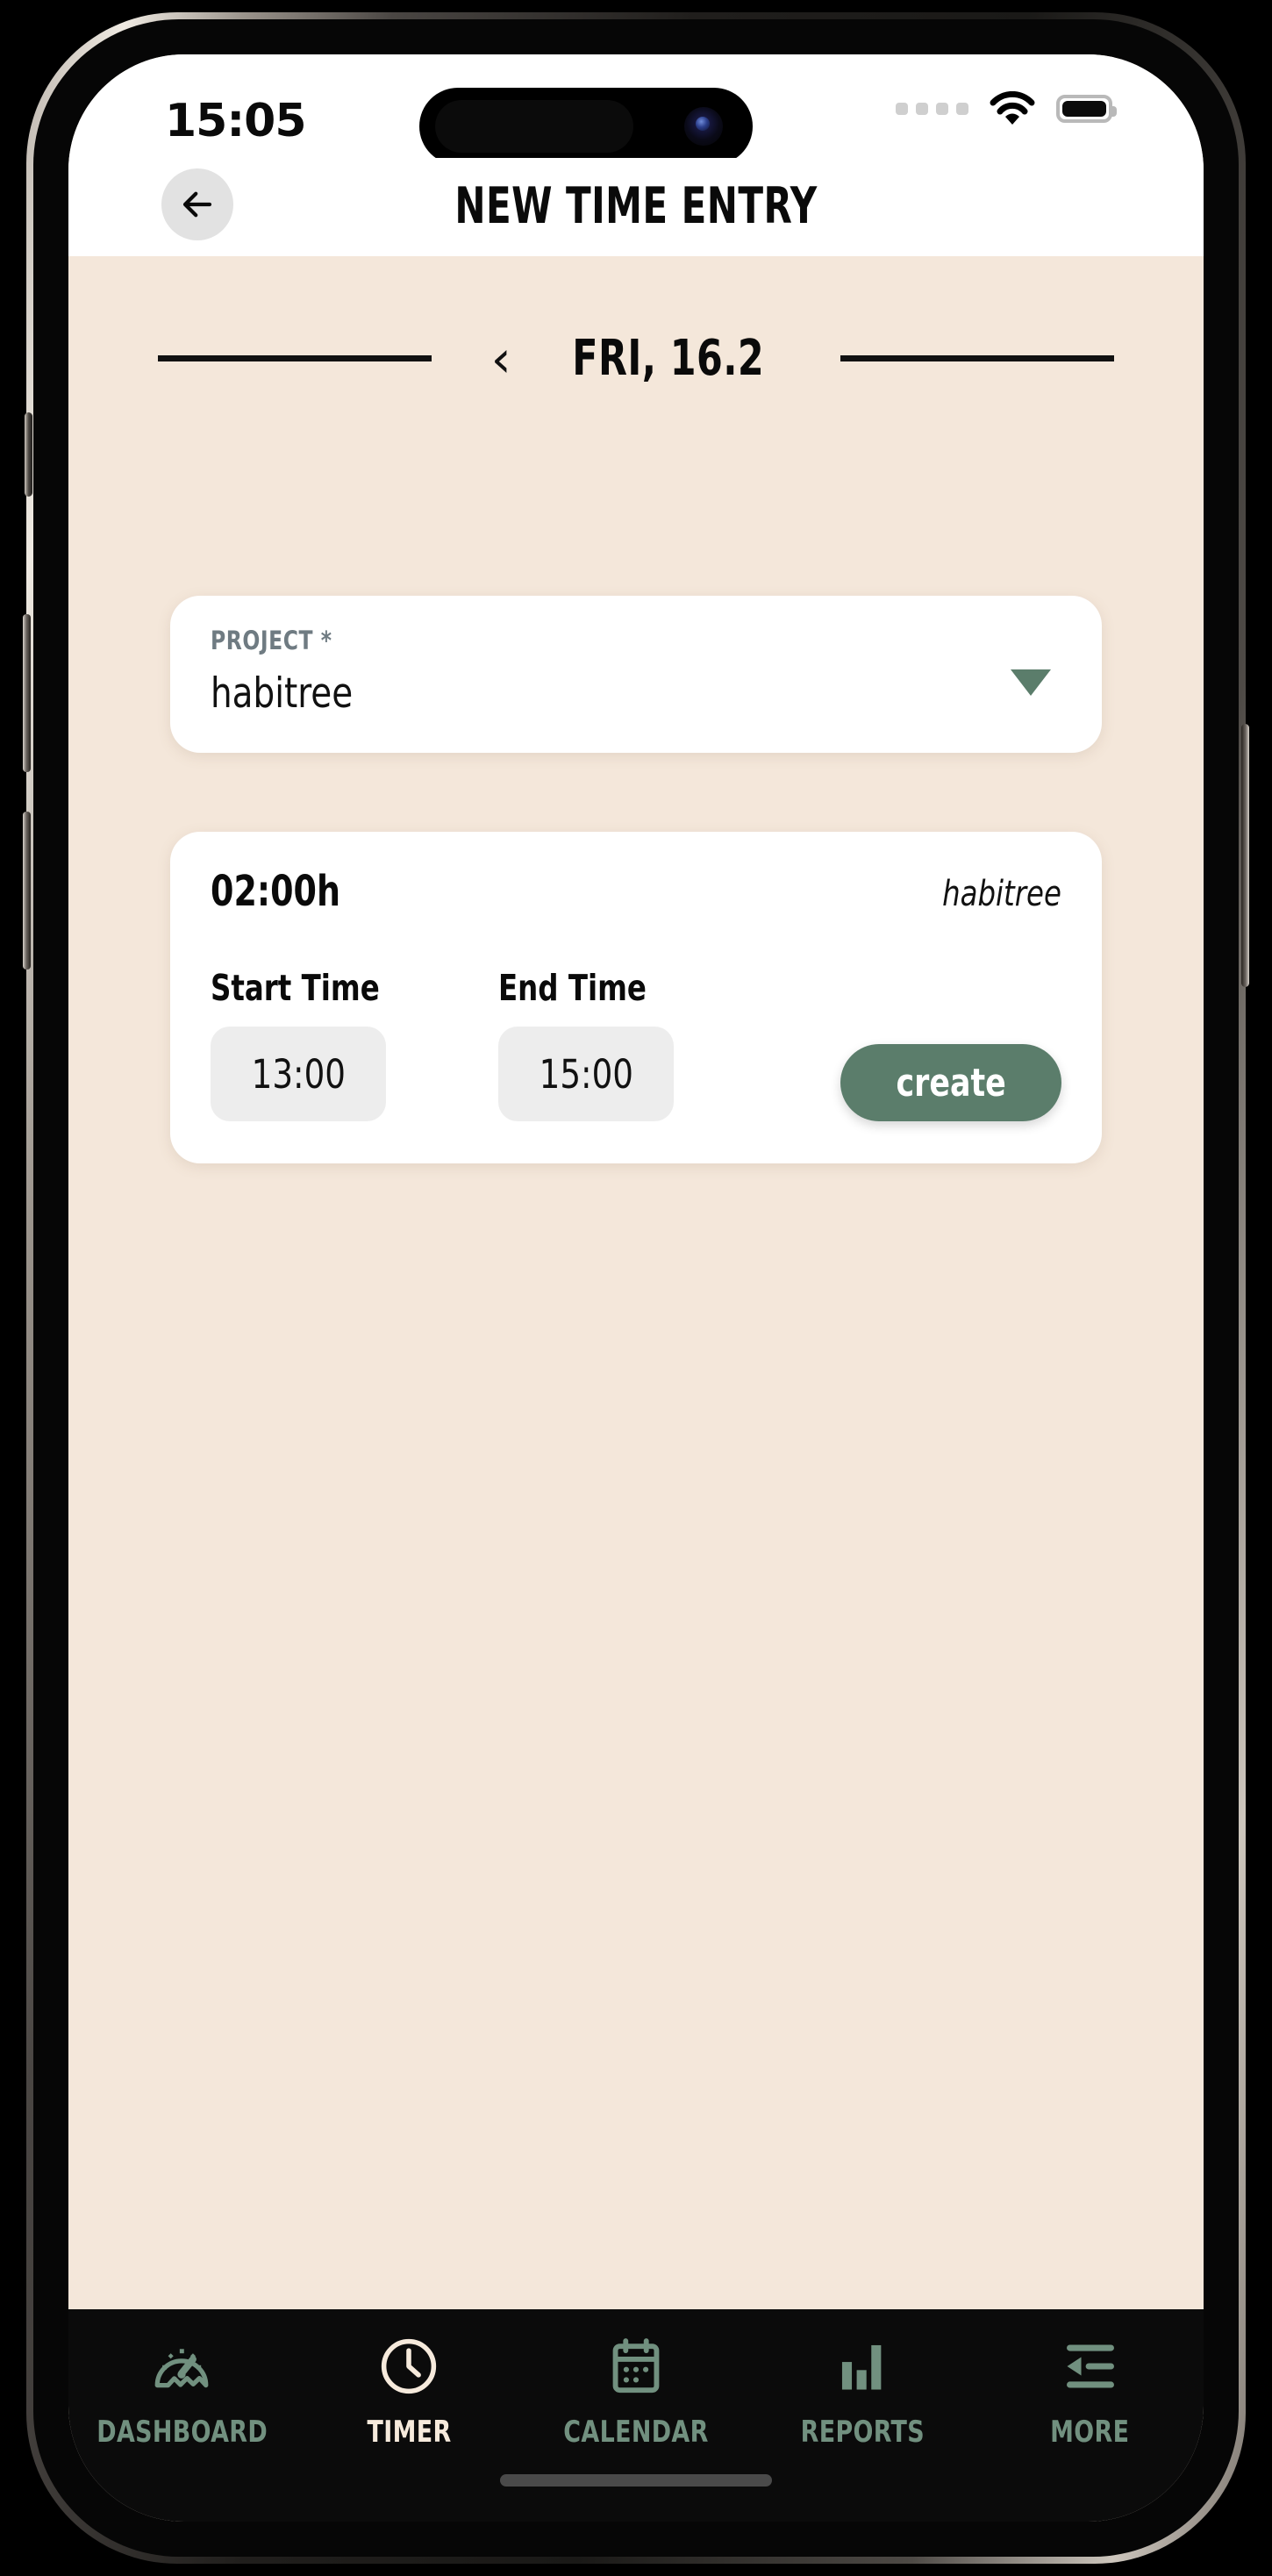  I want to click on indent-decrease-icon, so click(1090, 2366).